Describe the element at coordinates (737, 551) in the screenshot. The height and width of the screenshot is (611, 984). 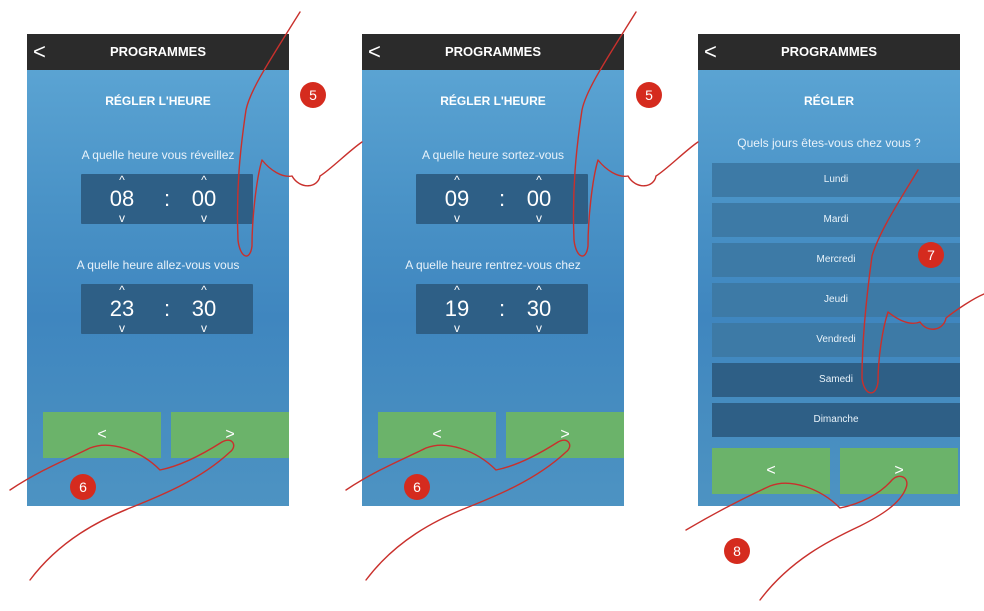
I see `step-badge: 8` at that location.